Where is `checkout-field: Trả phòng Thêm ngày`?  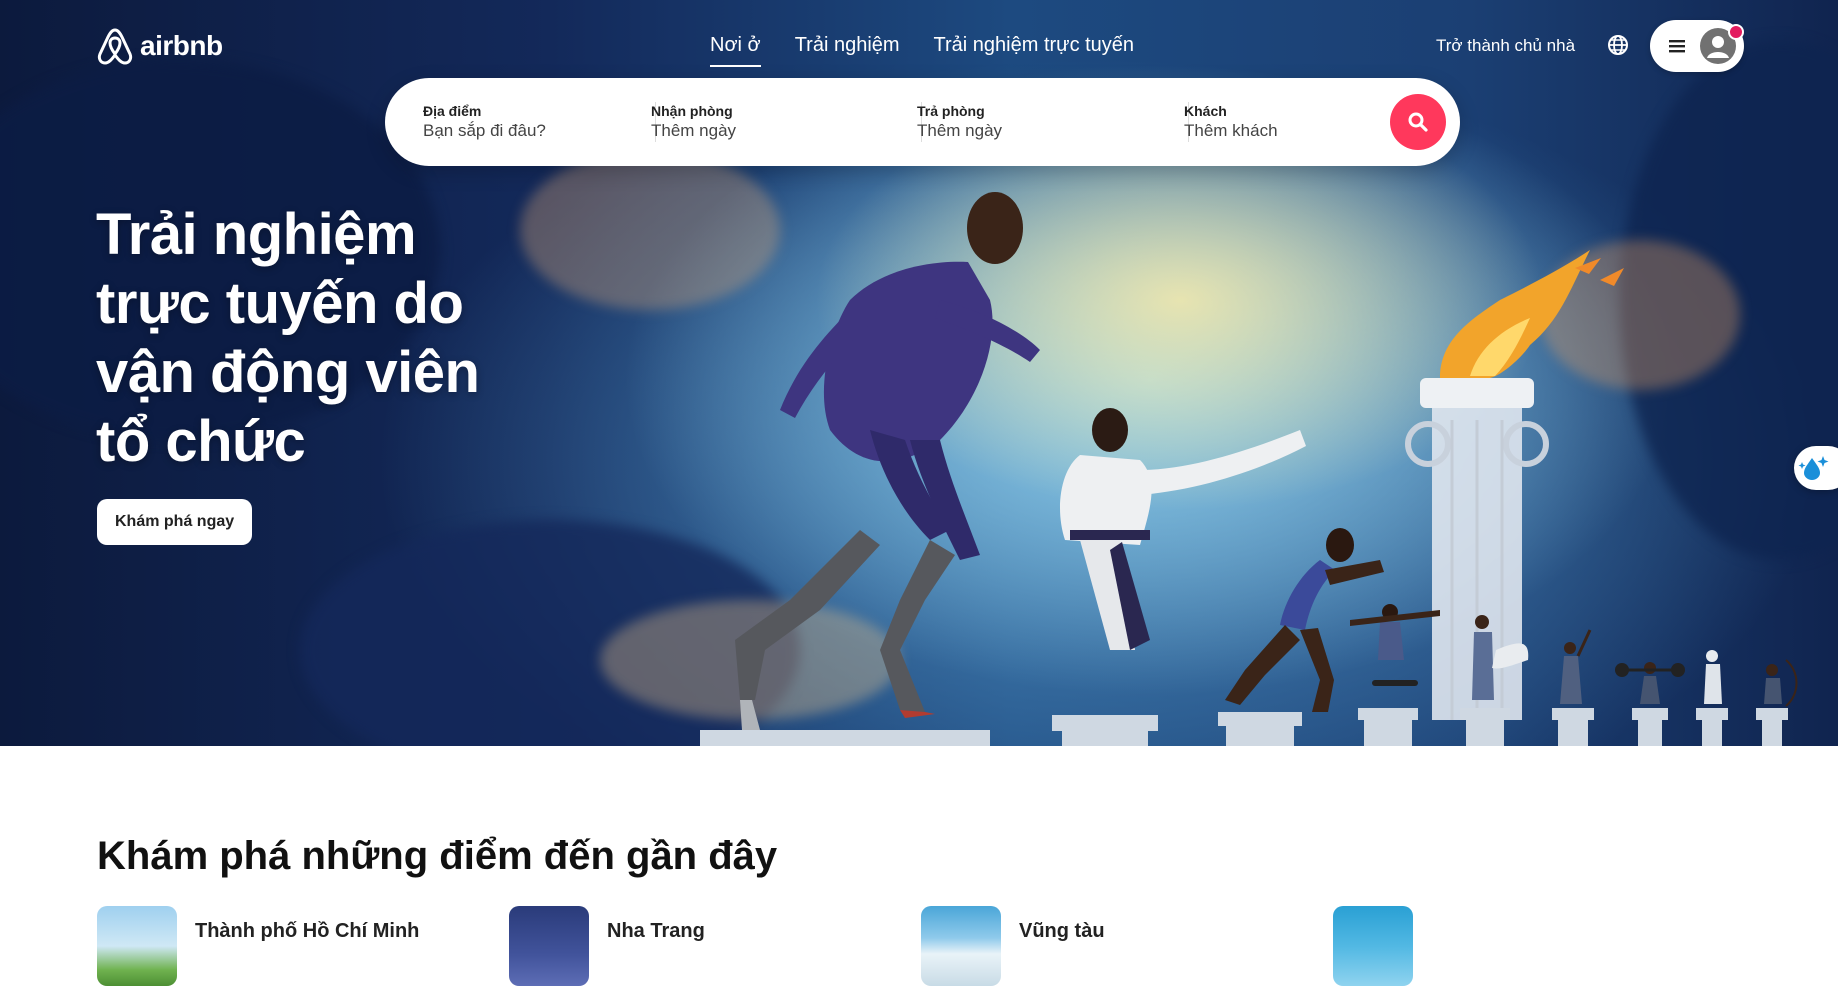
checkout-field: Trả phòng Thêm ngày is located at coordinates (1012, 122).